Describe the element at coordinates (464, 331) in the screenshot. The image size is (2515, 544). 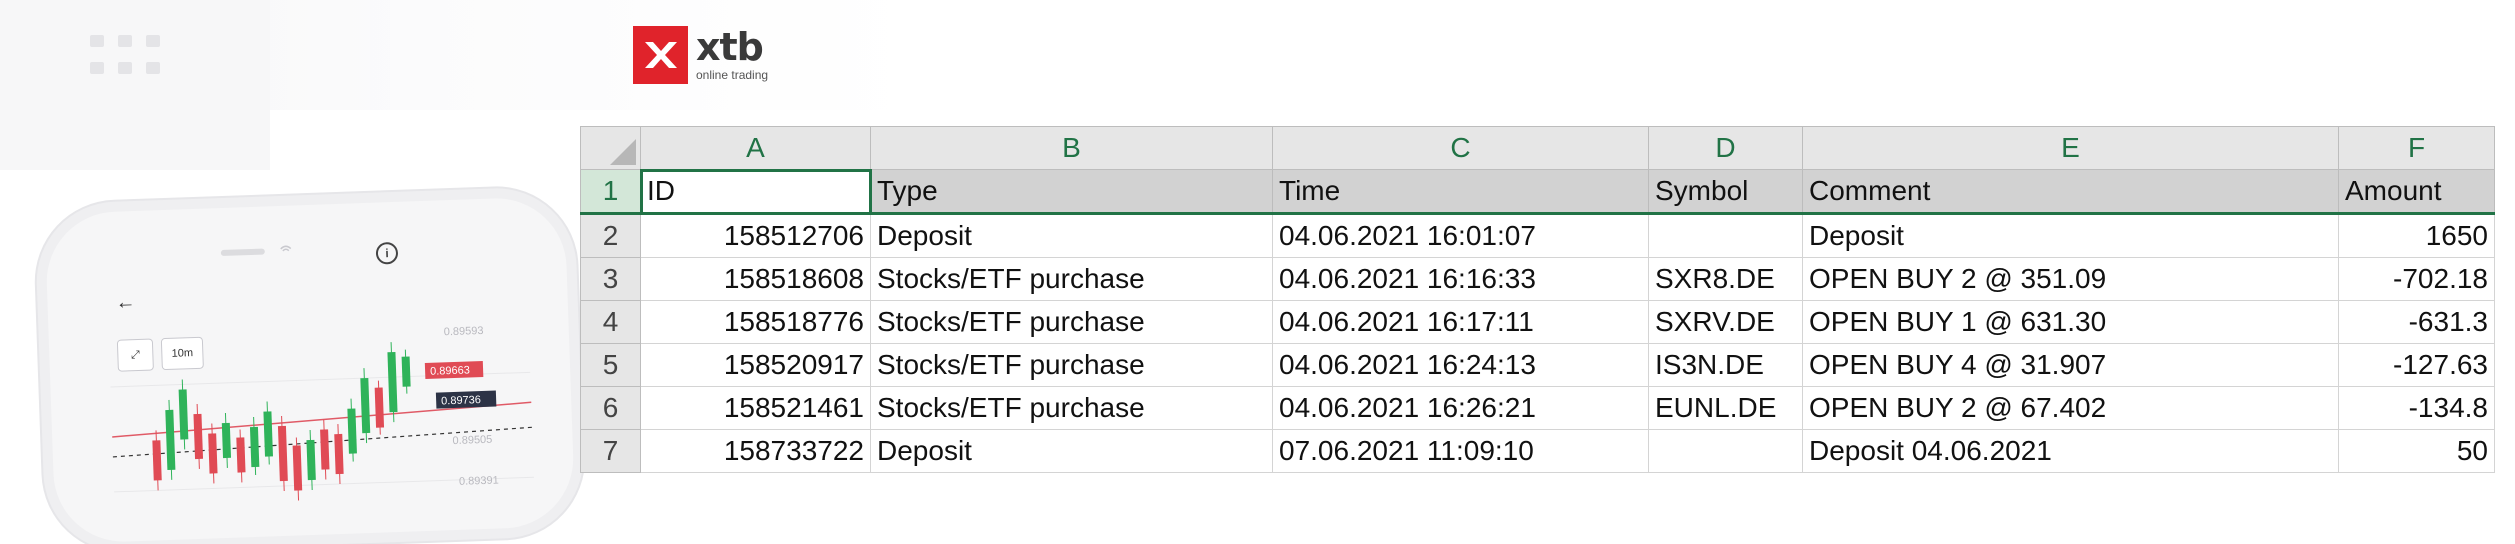
I see `price-label: 0.89593` at that location.